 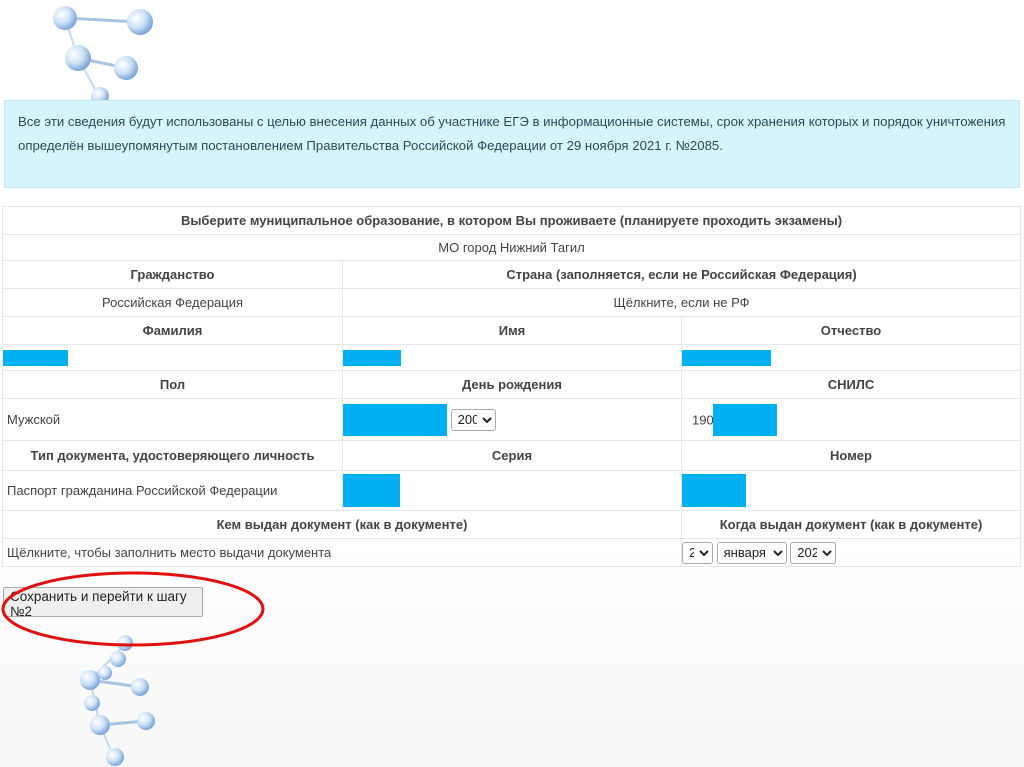 I want to click on birthday-redaction, so click(x=395, y=419).